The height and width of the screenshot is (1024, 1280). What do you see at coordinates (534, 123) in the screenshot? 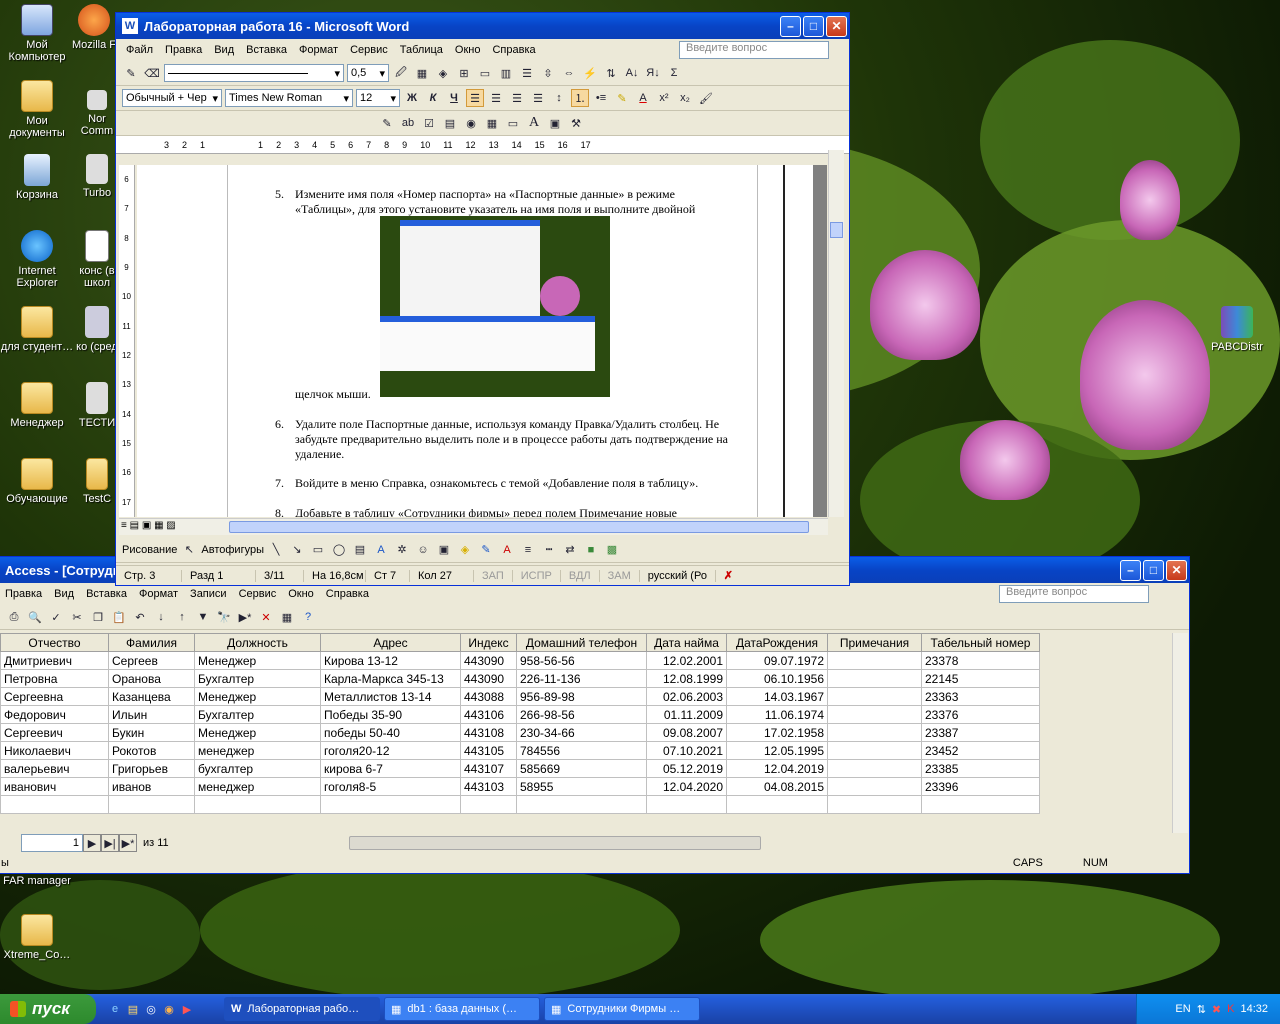
I see `wordart-icon: A` at bounding box center [534, 123].